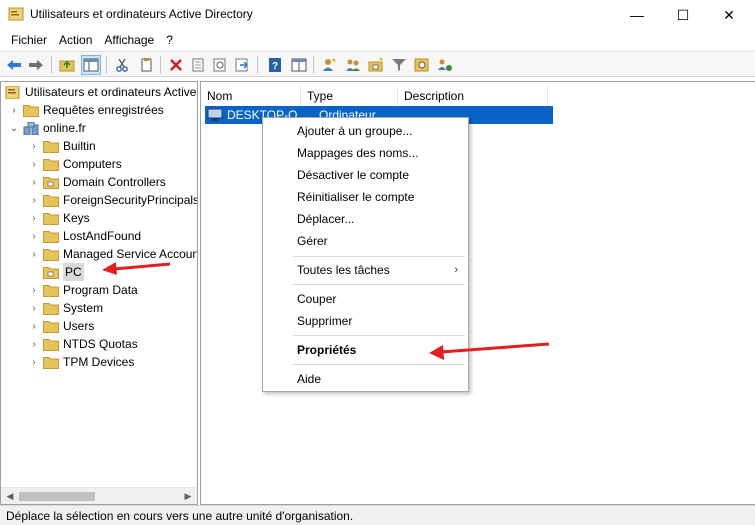  What do you see at coordinates (75, 40) in the screenshot?
I see `menu-action: Action` at bounding box center [75, 40].